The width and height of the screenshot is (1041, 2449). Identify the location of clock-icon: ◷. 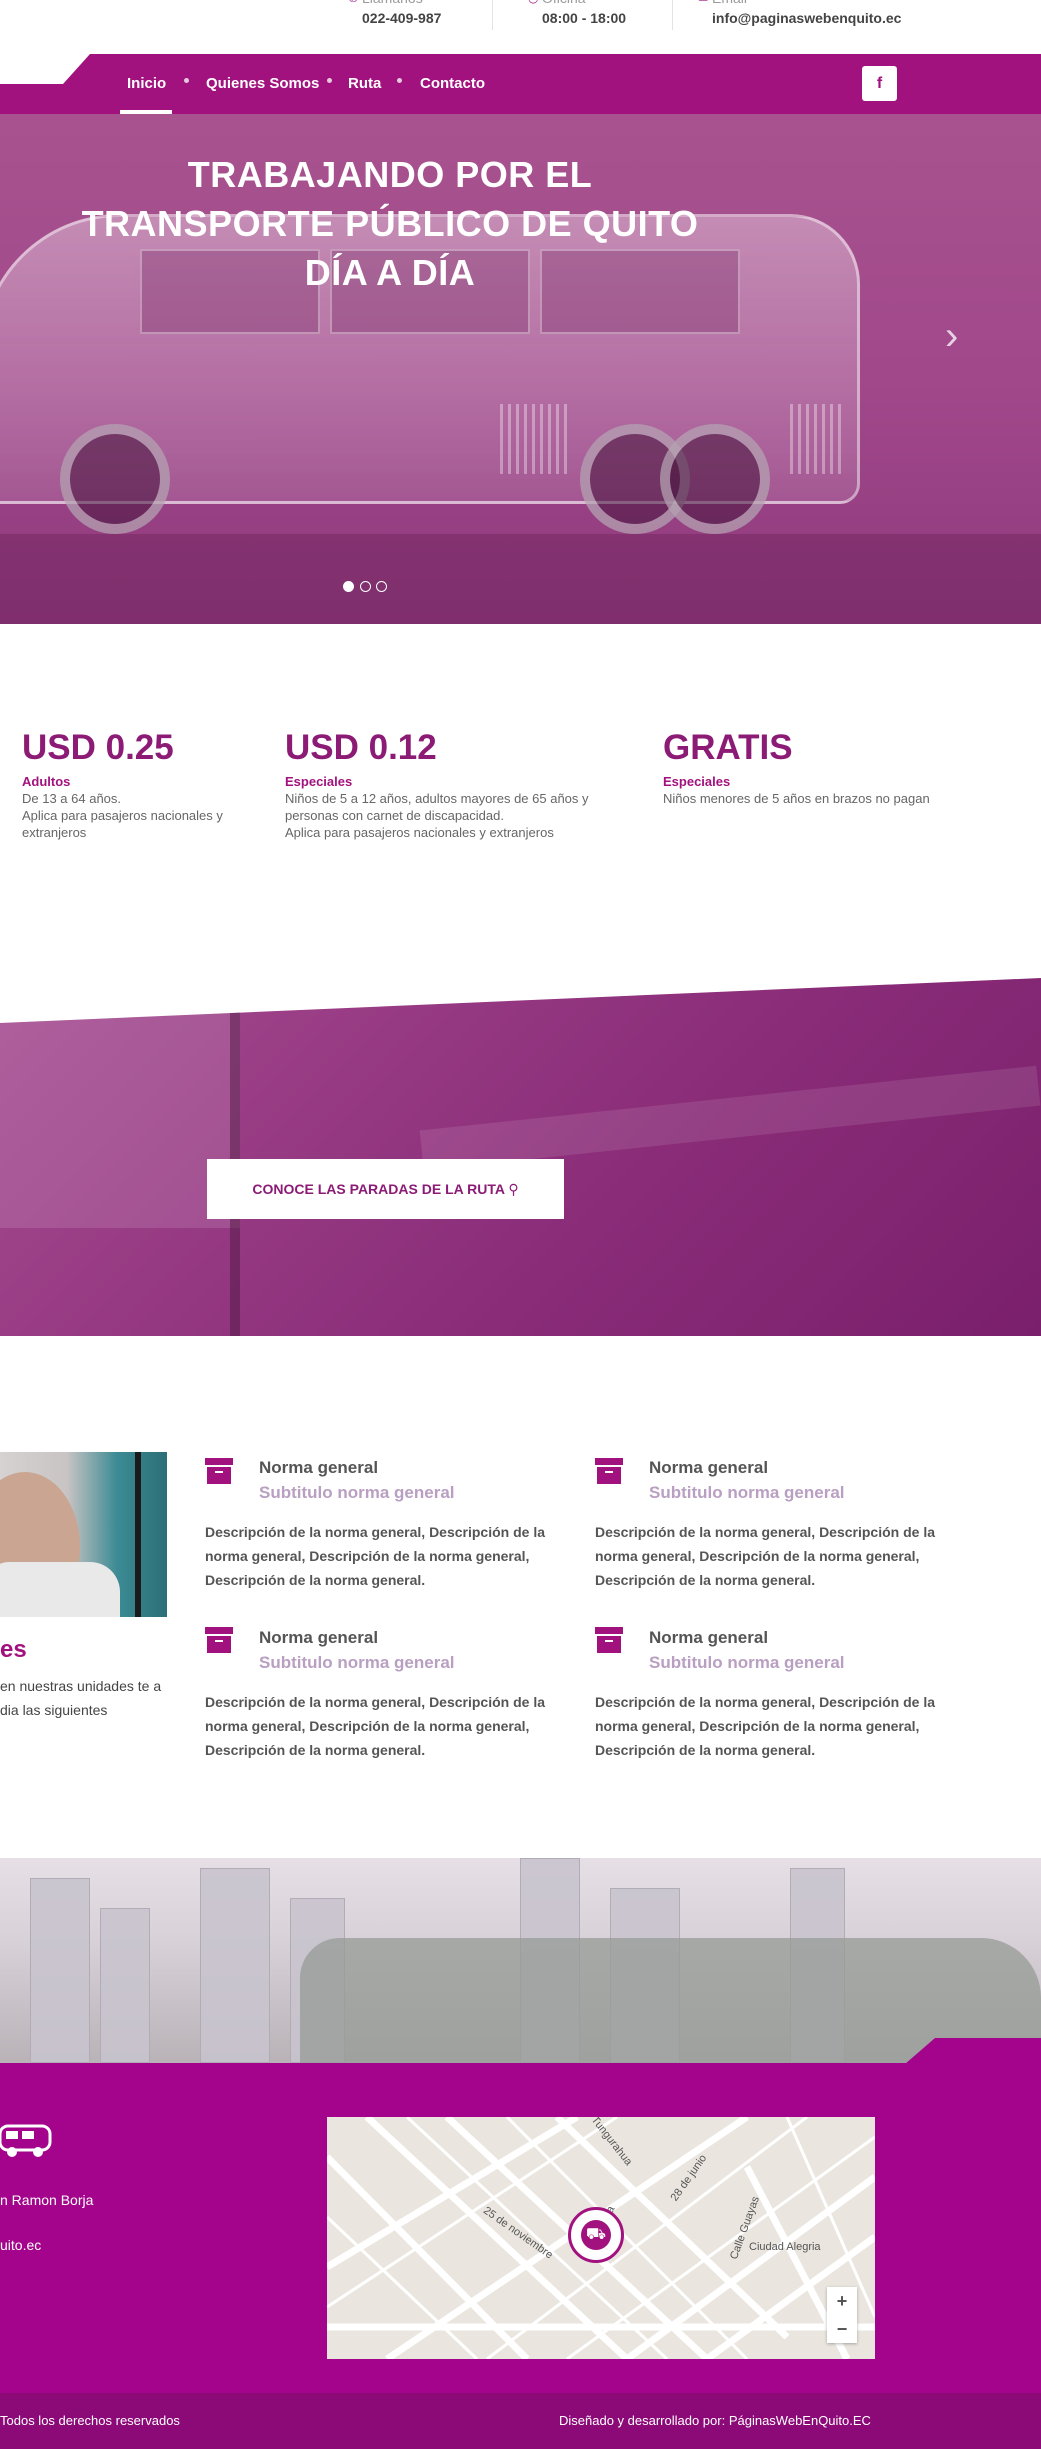
(533, 2).